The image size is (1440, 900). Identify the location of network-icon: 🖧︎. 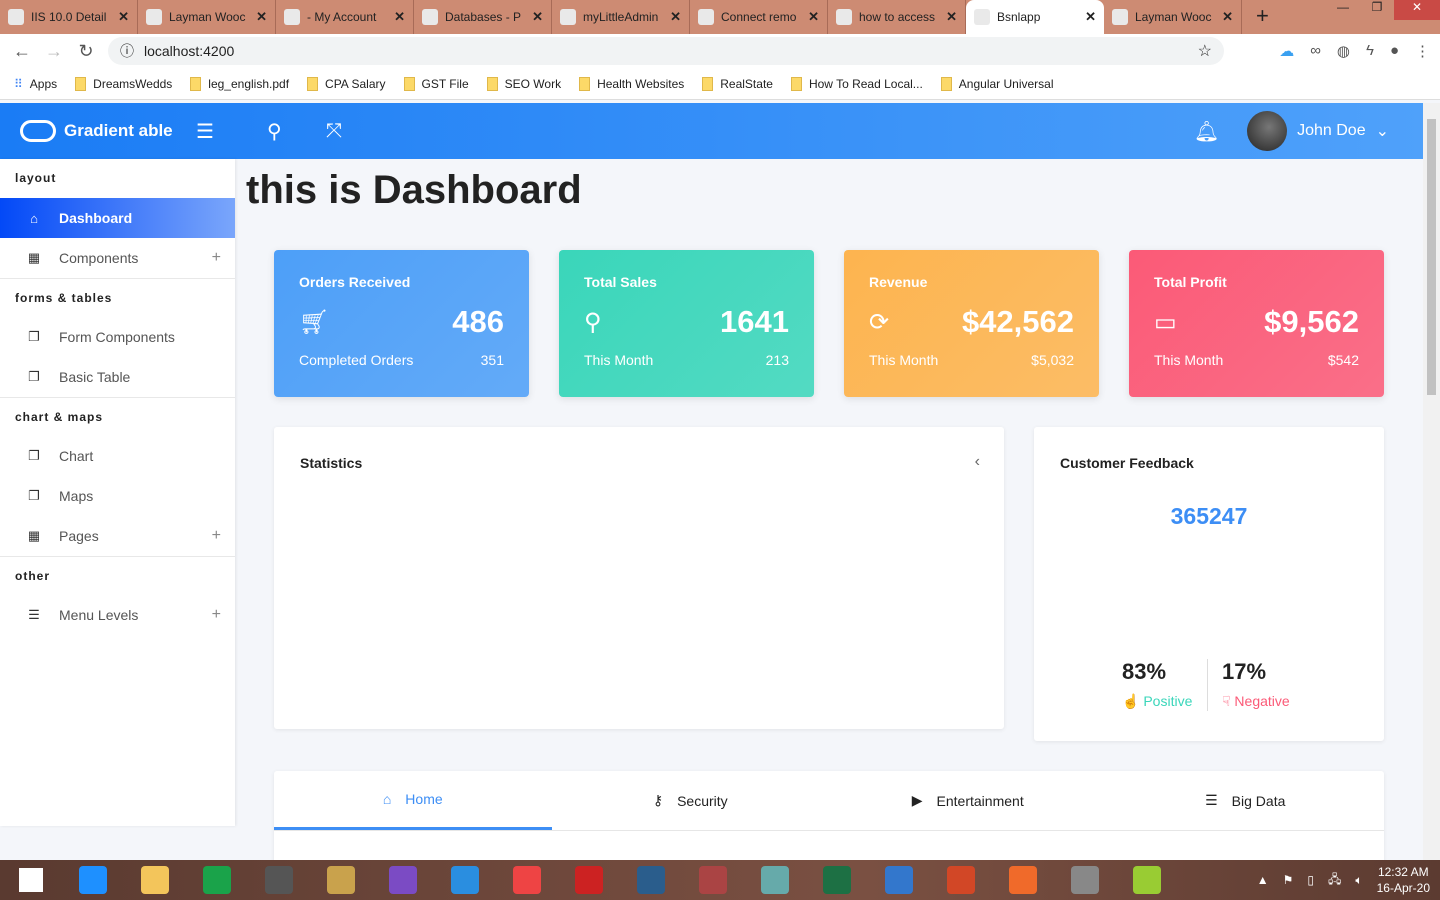
(1334, 880).